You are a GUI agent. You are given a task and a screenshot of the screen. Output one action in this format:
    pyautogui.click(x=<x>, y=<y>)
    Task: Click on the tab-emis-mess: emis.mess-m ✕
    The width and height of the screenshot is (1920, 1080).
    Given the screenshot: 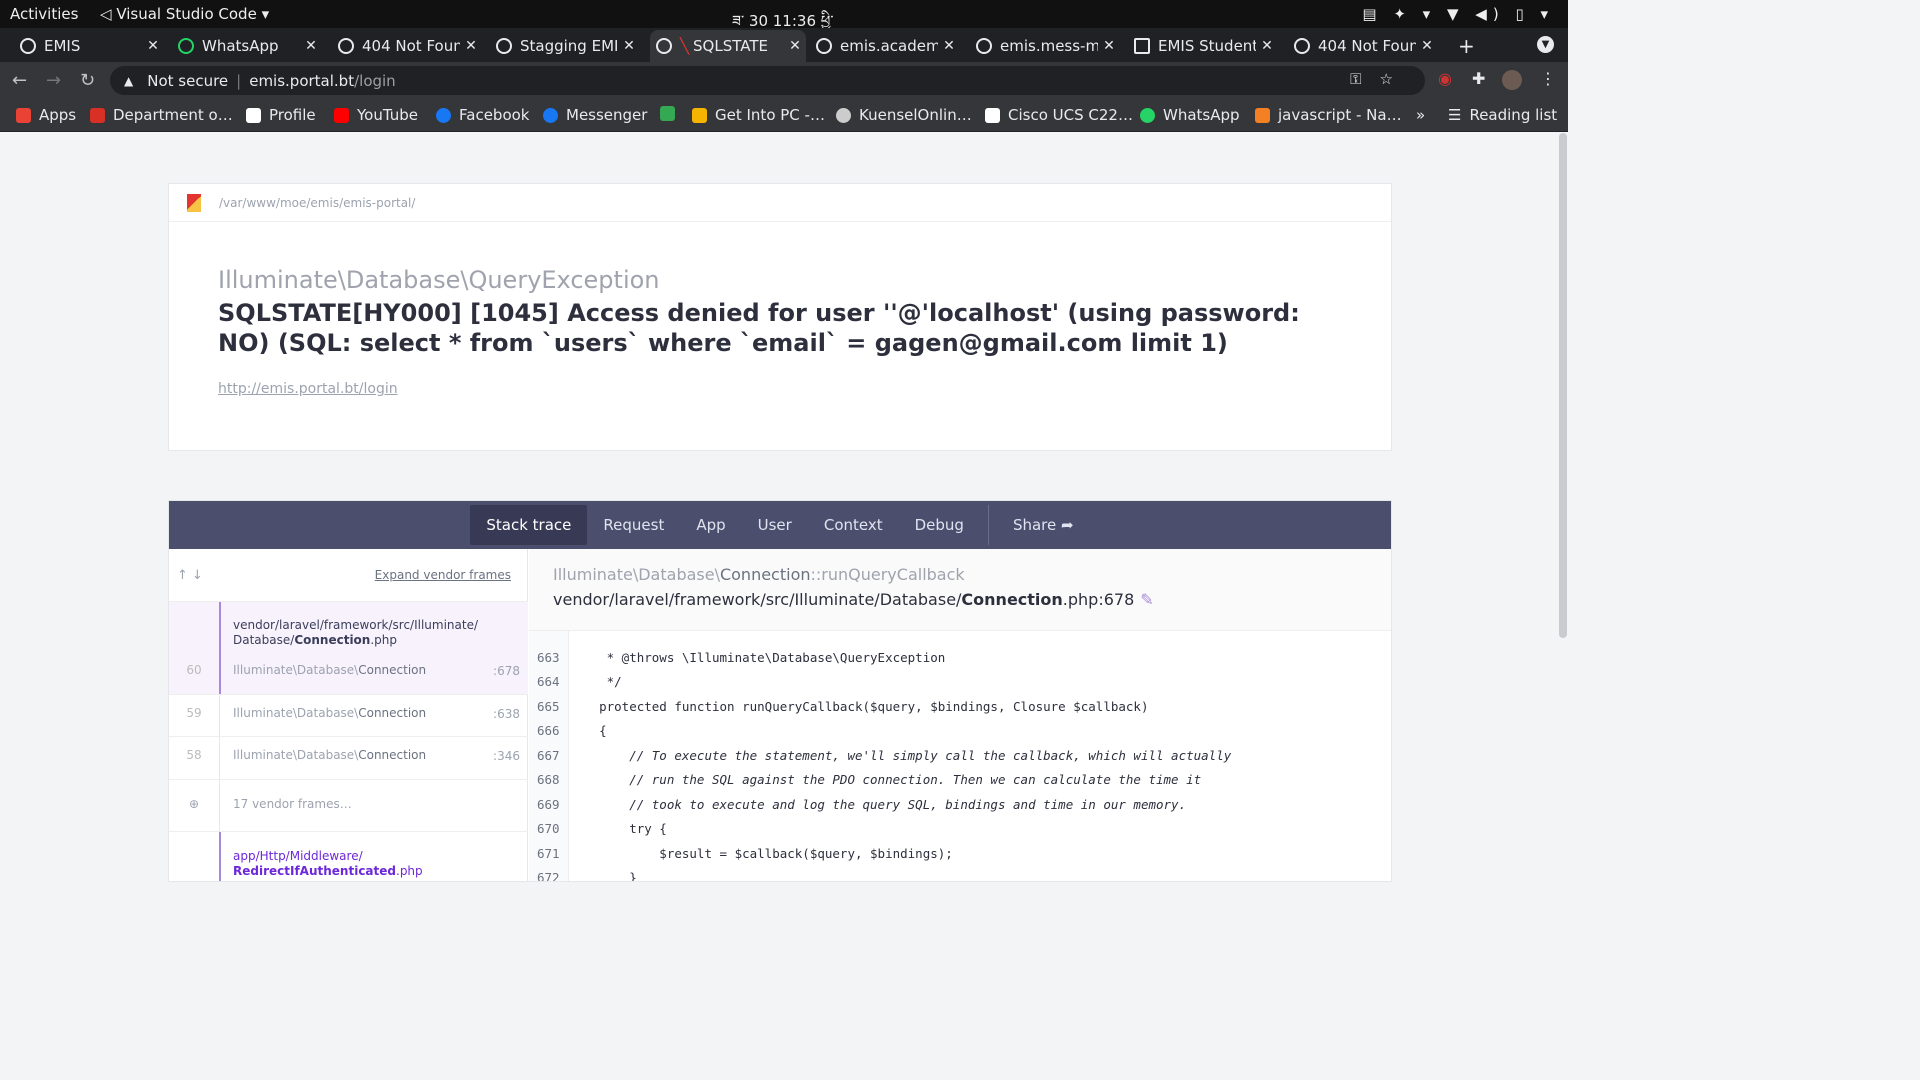 What is the action you would take?
    pyautogui.click(x=1045, y=46)
    